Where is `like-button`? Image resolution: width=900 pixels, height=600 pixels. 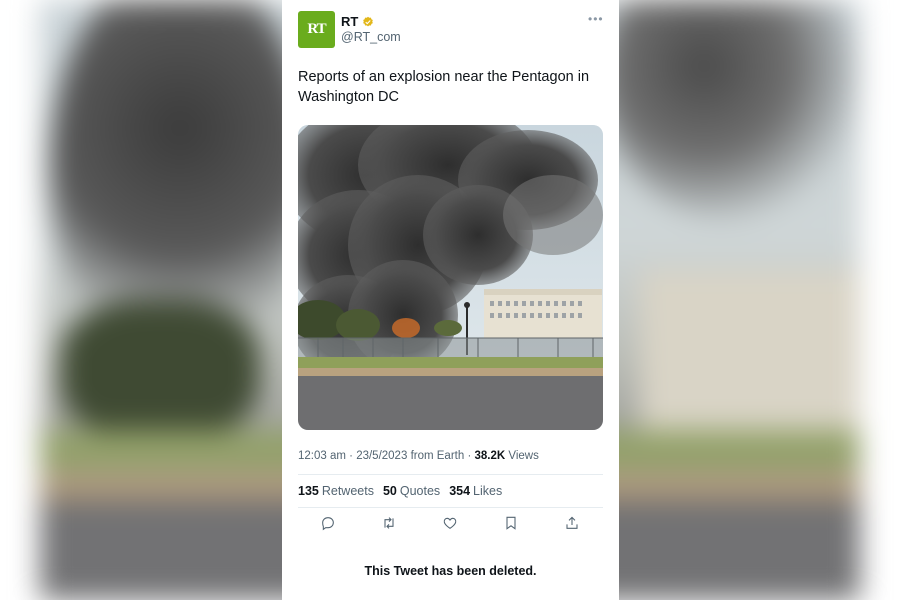 like-button is located at coordinates (452, 525).